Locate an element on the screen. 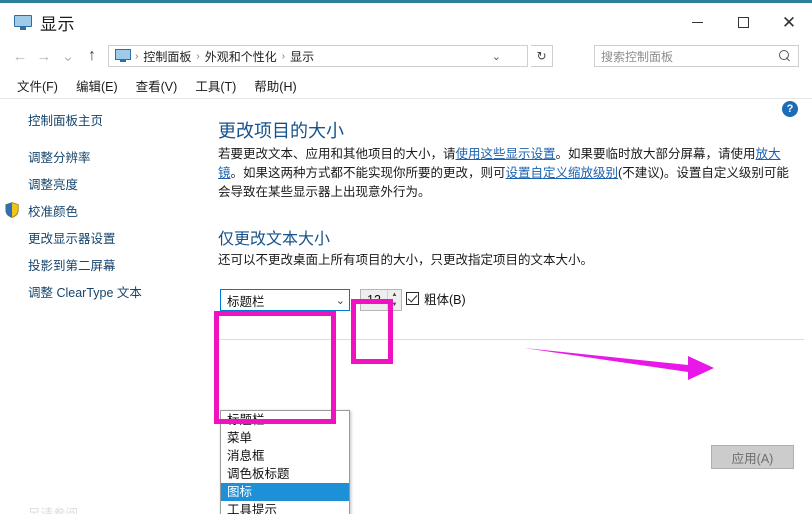  refresh-icon: ↻ is located at coordinates (541, 56).